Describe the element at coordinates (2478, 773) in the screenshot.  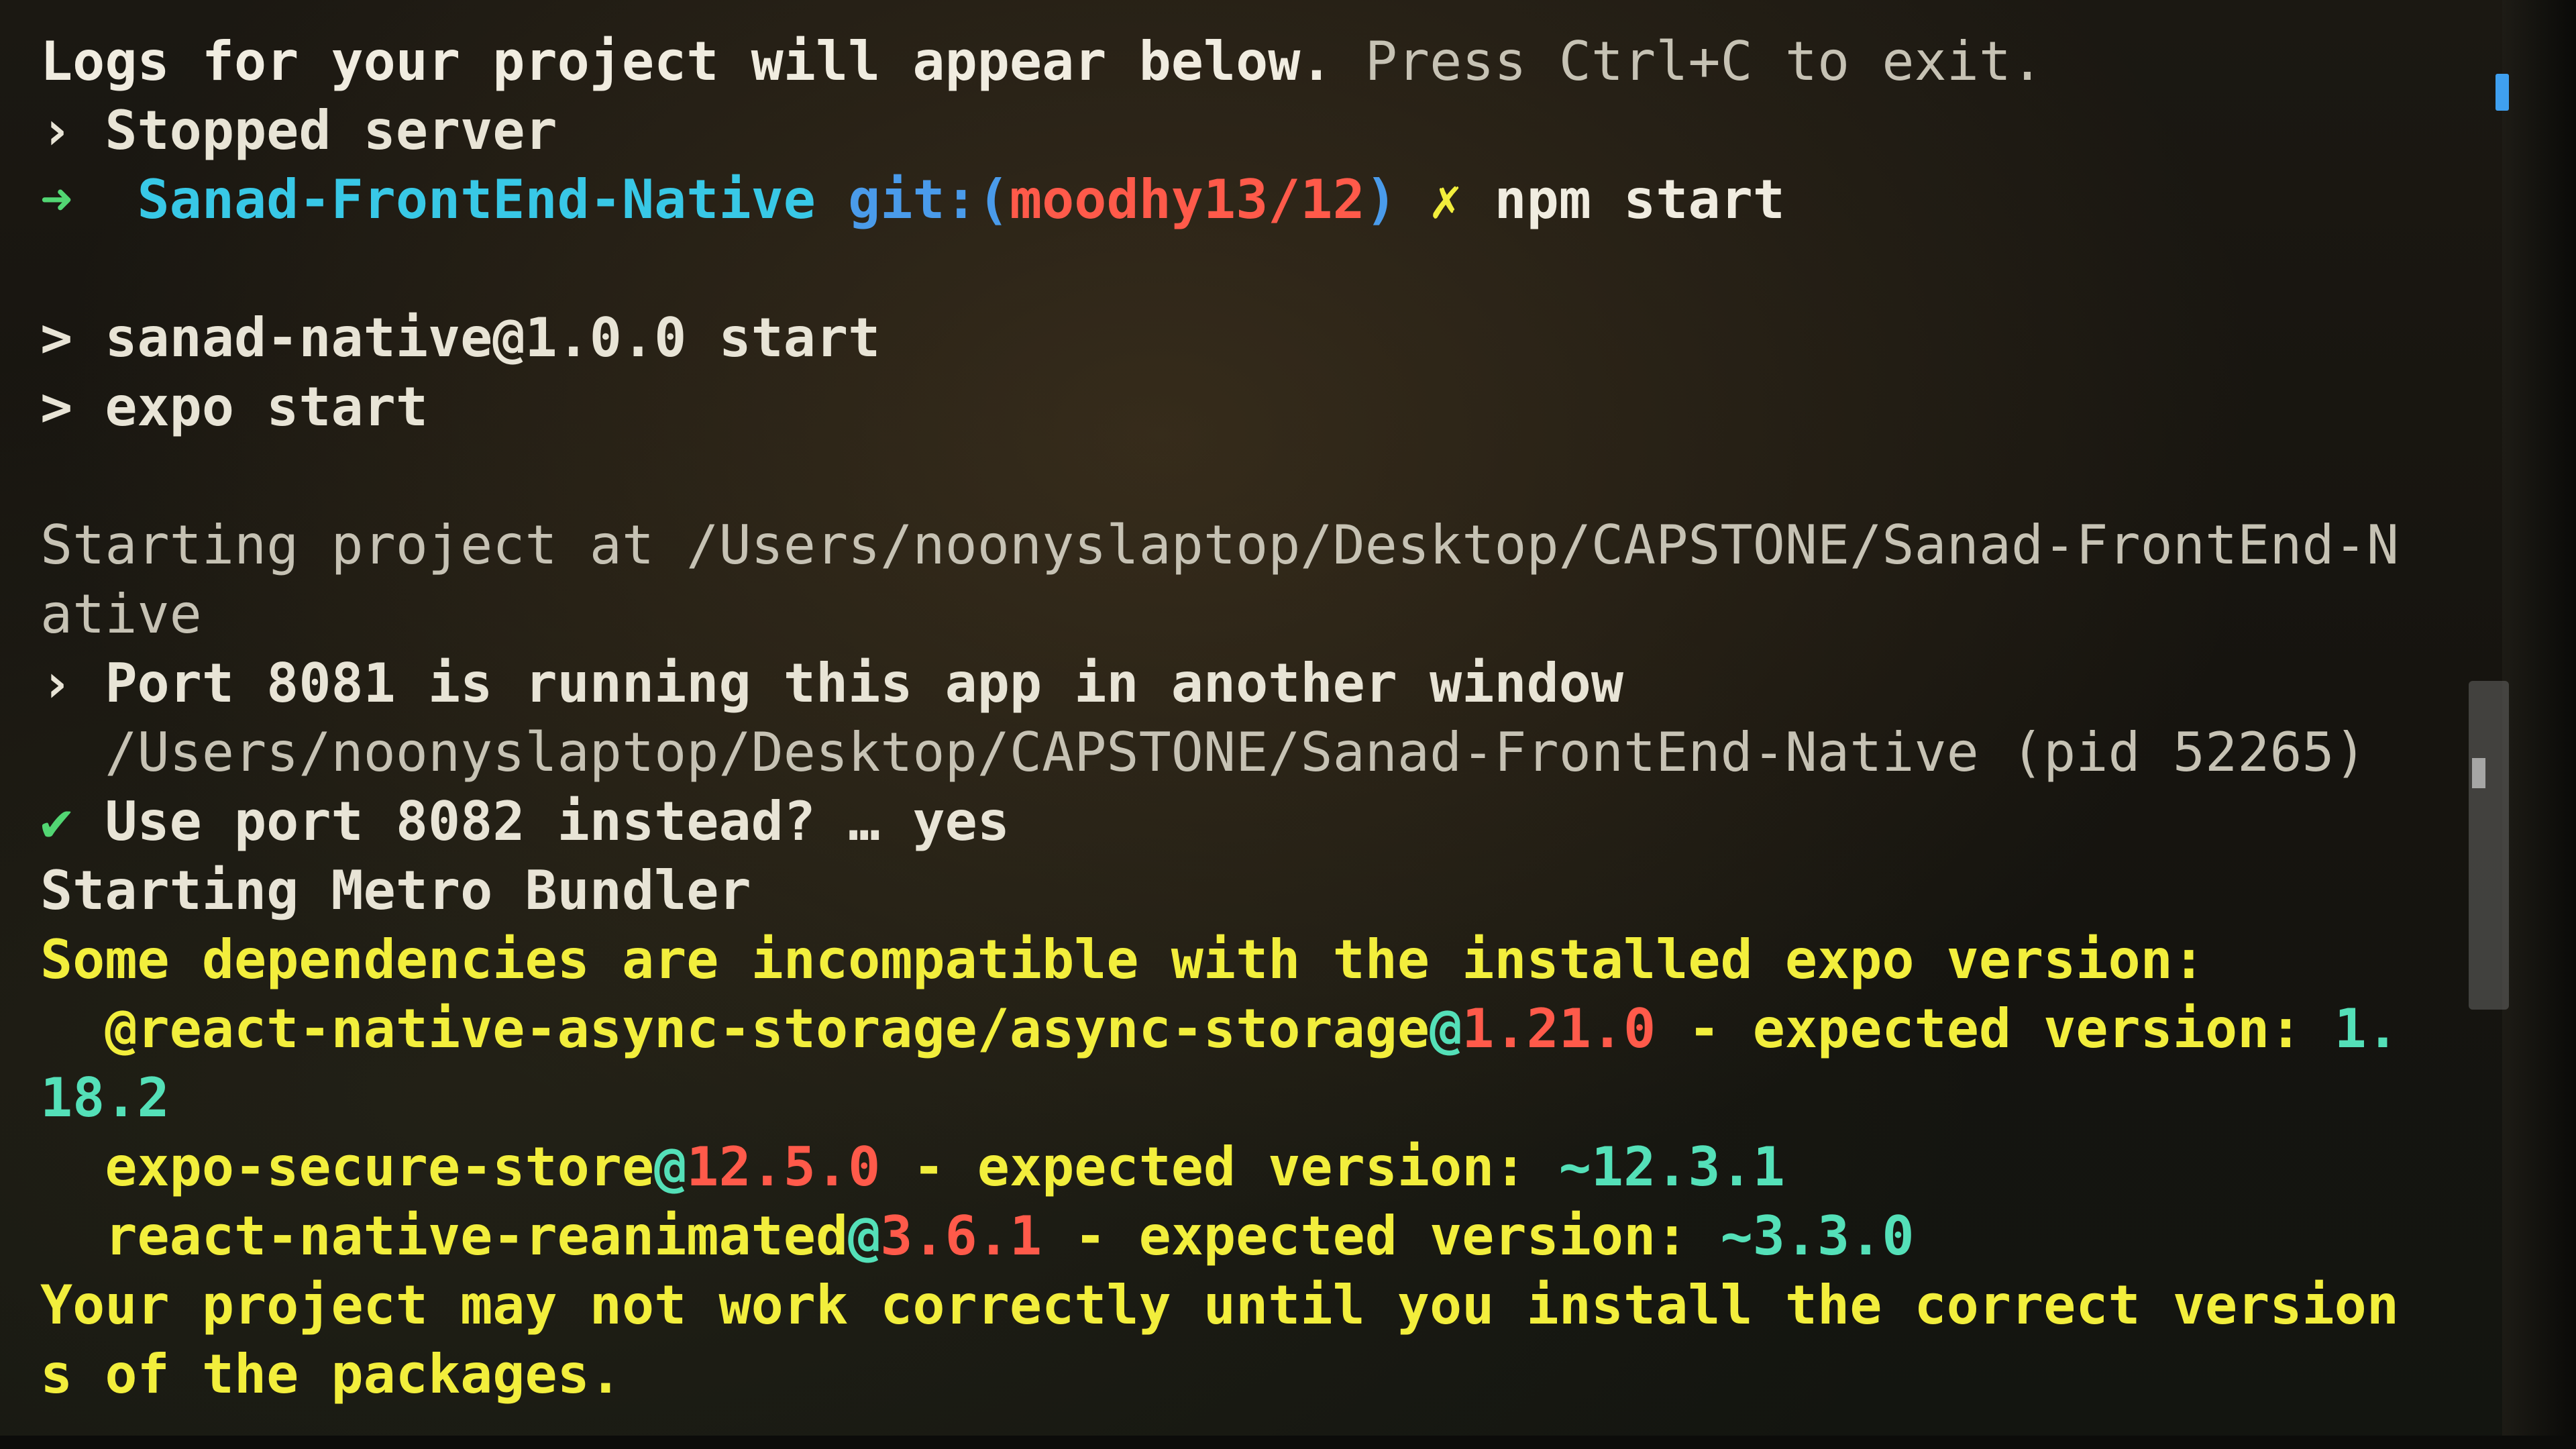
I see `scrollbar-thumb` at that location.